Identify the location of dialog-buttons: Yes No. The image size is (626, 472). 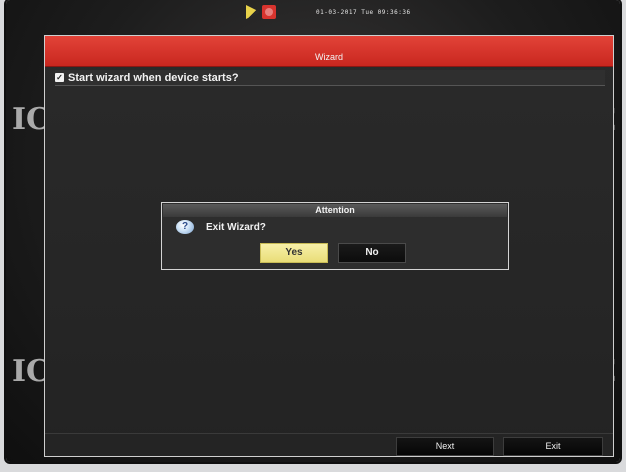
(333, 253).